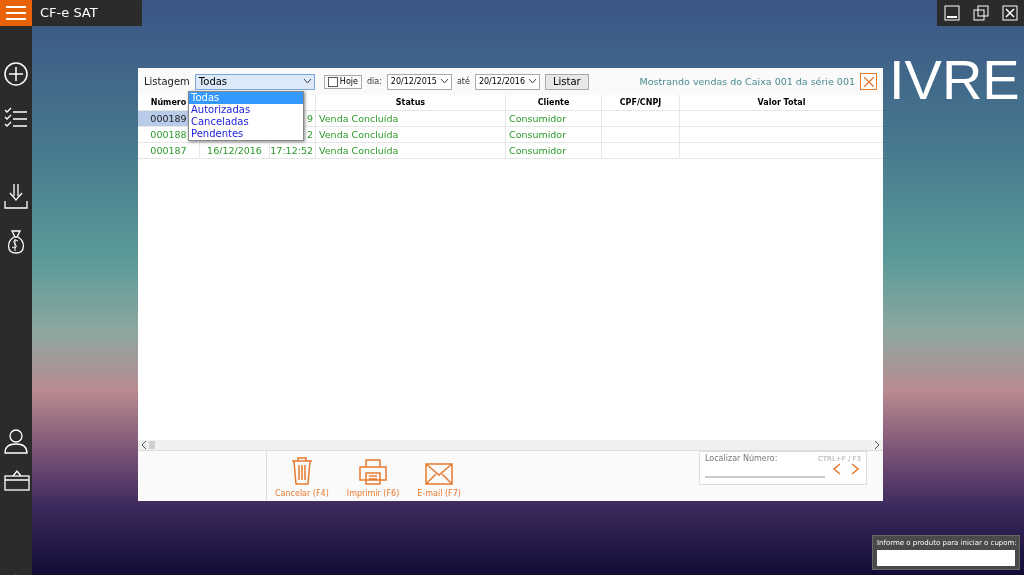 Image resolution: width=1024 pixels, height=575 pixels. Describe the element at coordinates (946, 557) in the screenshot. I see `product-input` at that location.